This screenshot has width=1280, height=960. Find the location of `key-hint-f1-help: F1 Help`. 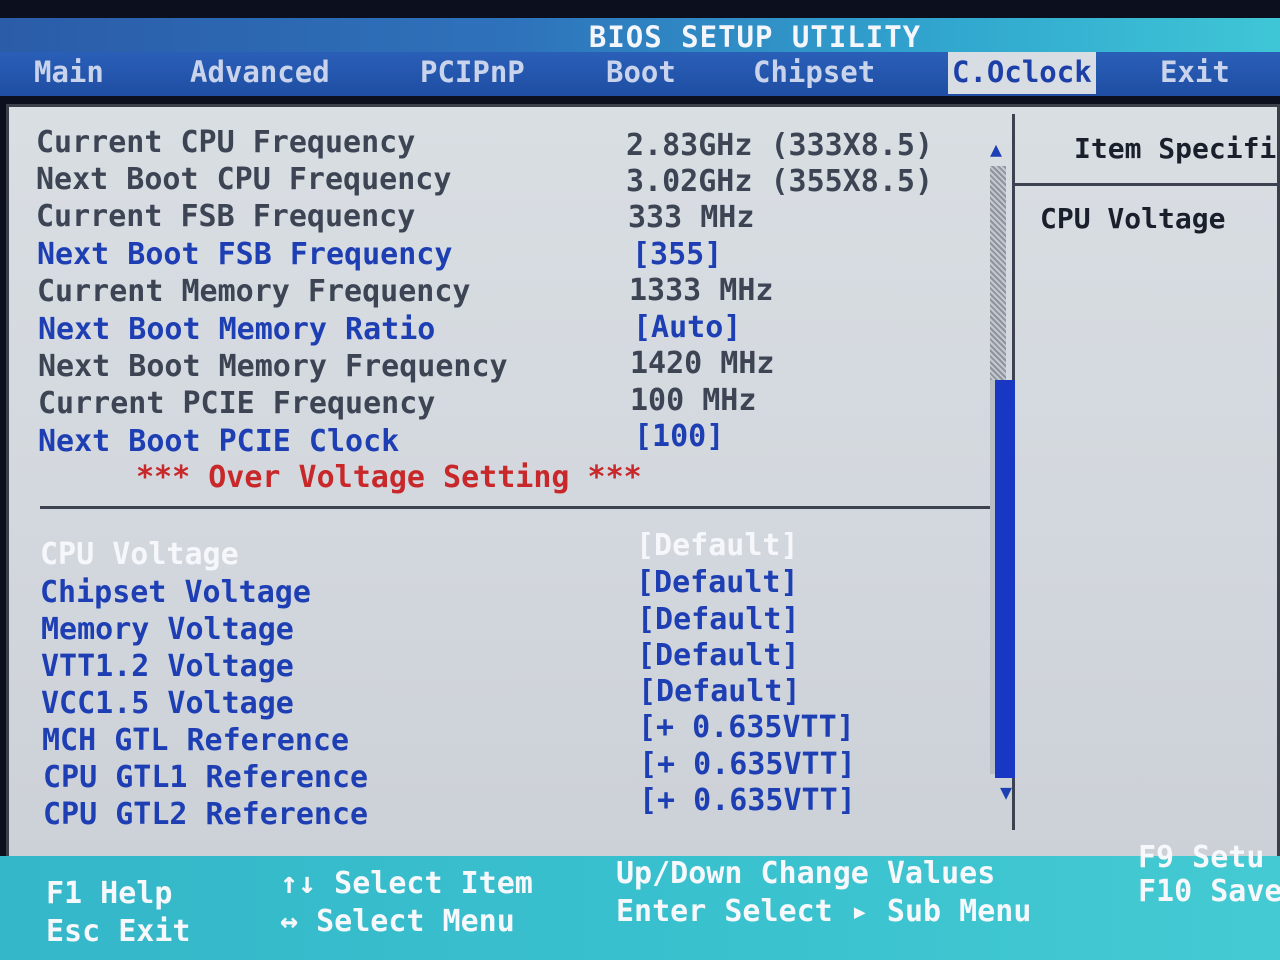

key-hint-f1-help: F1 Help is located at coordinates (109, 893).